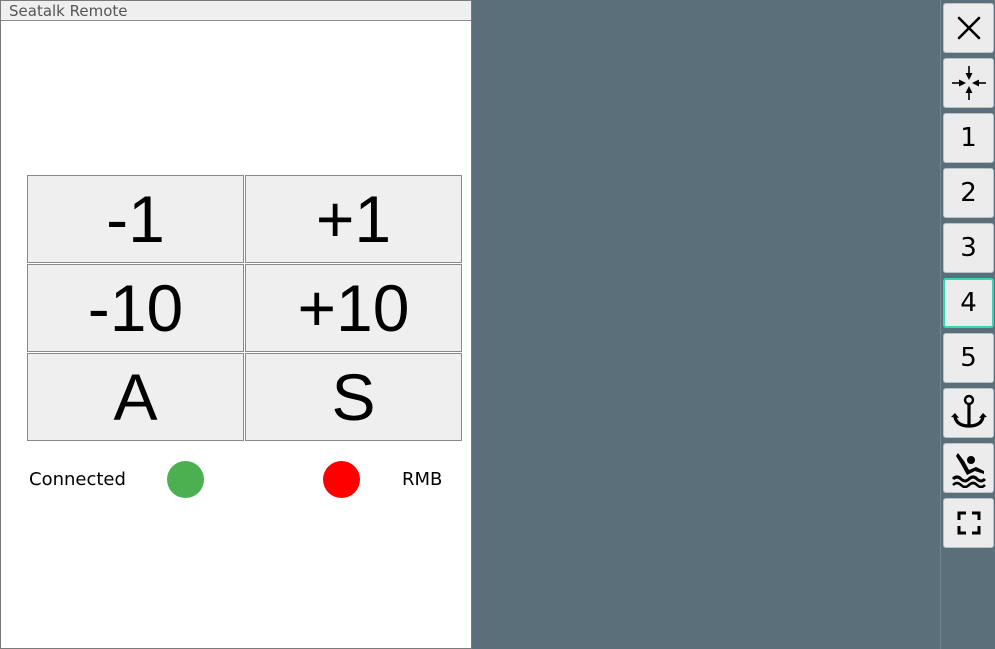 This screenshot has height=649, width=995. Describe the element at coordinates (968, 138) in the screenshot. I see `page-1-button: 1` at that location.